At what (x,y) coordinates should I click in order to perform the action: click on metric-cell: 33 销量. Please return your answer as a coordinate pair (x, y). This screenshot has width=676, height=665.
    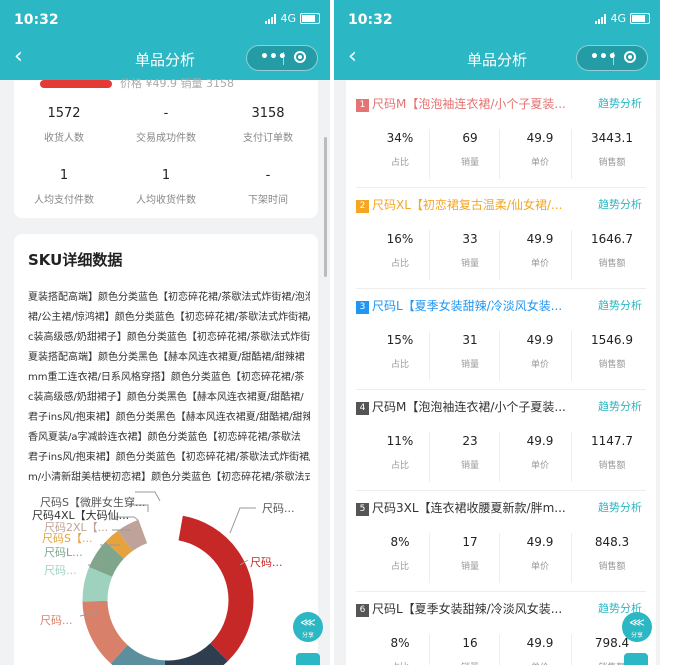
    Looking at the image, I should click on (470, 250).